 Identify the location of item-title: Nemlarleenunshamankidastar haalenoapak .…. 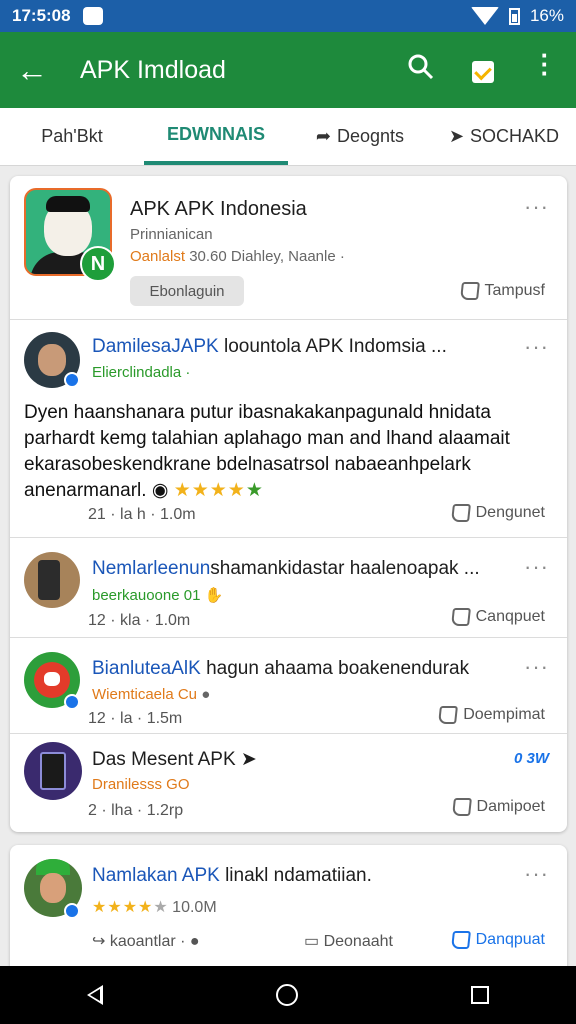
(286, 569).